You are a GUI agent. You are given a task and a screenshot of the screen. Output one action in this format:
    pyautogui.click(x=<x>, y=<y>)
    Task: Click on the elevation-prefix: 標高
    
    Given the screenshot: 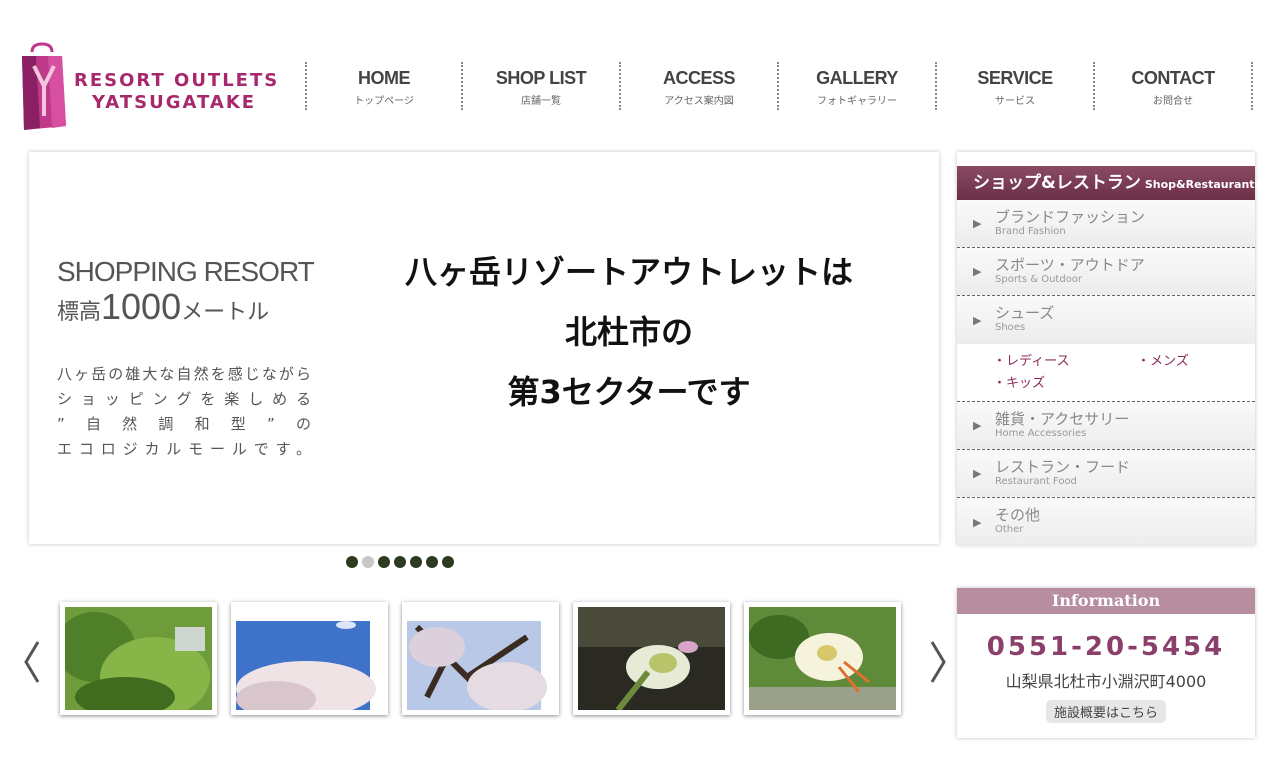 What is the action you would take?
    pyautogui.click(x=79, y=312)
    